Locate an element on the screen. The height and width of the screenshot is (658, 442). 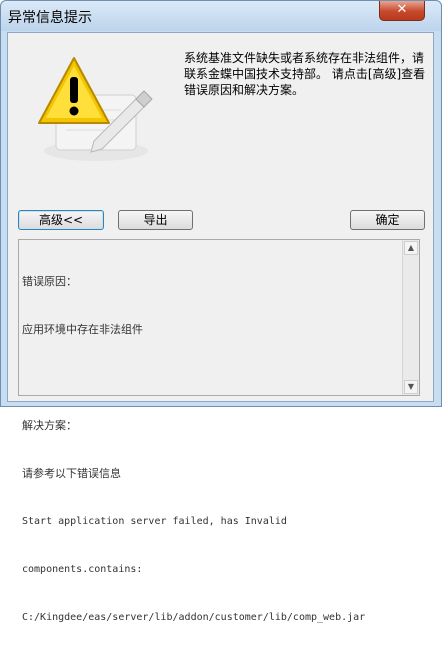
close-button: ✕ is located at coordinates (402, 11).